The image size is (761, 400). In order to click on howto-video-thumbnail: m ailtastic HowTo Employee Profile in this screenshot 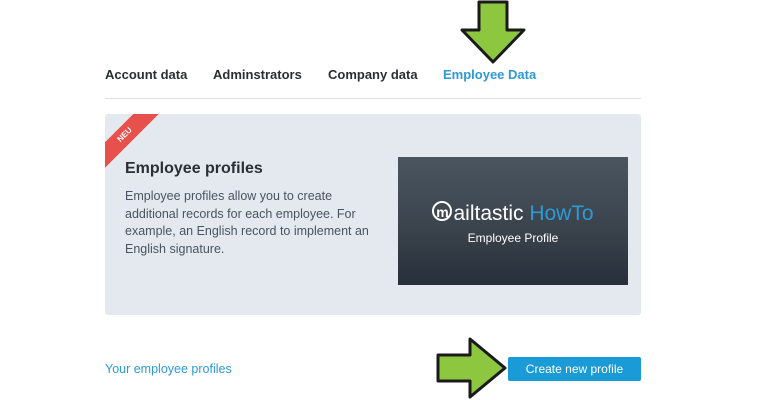, I will do `click(513, 221)`.